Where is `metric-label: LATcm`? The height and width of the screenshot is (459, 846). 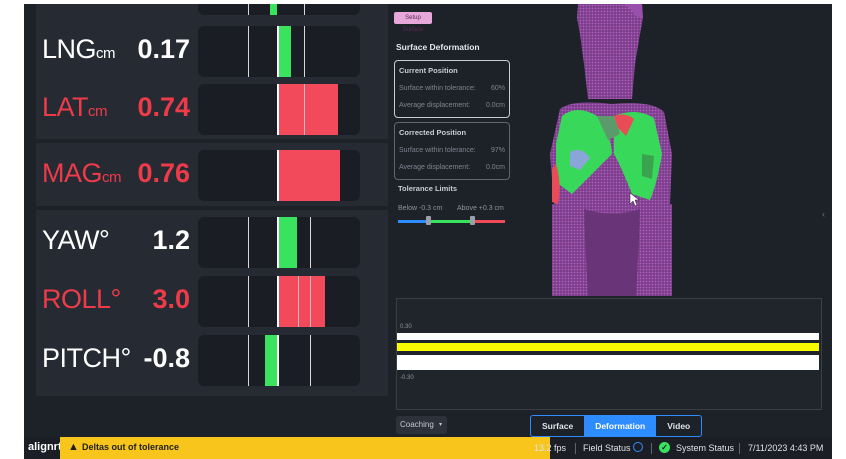 metric-label: LATcm is located at coordinates (75, 107).